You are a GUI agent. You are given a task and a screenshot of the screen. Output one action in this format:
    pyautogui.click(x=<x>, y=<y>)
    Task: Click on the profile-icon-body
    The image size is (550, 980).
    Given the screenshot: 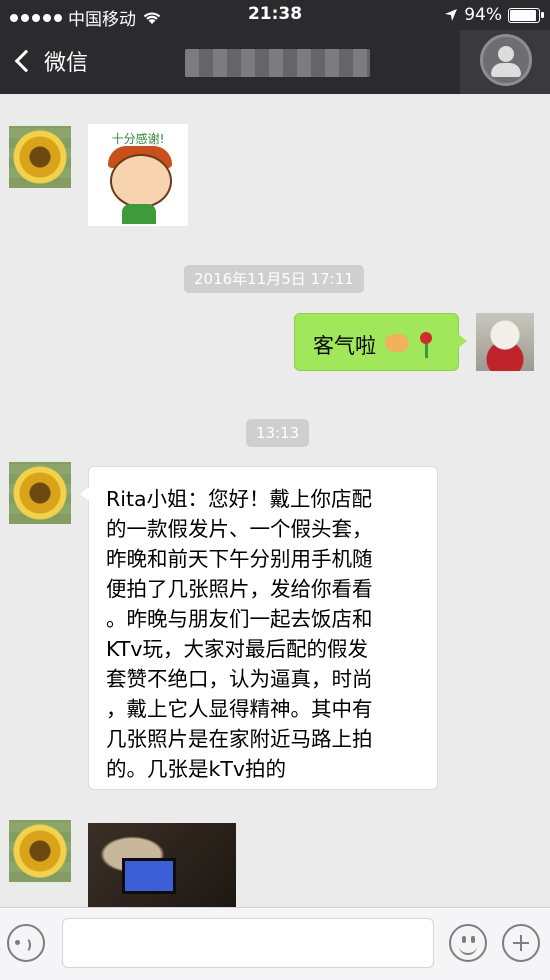 What is the action you would take?
    pyautogui.click(x=506, y=70)
    